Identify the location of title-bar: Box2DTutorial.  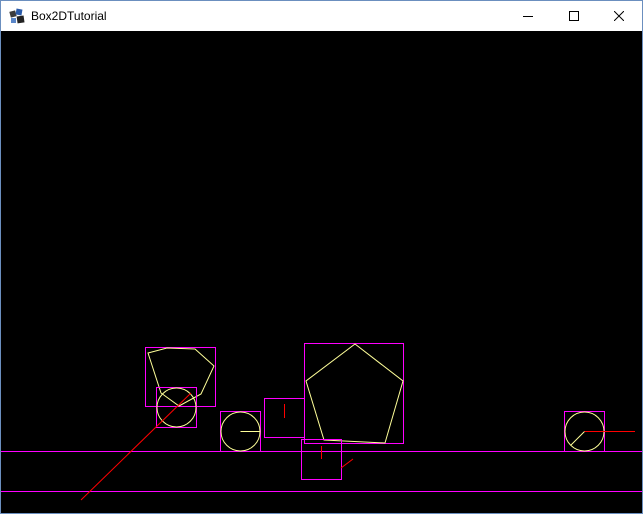
(321, 16).